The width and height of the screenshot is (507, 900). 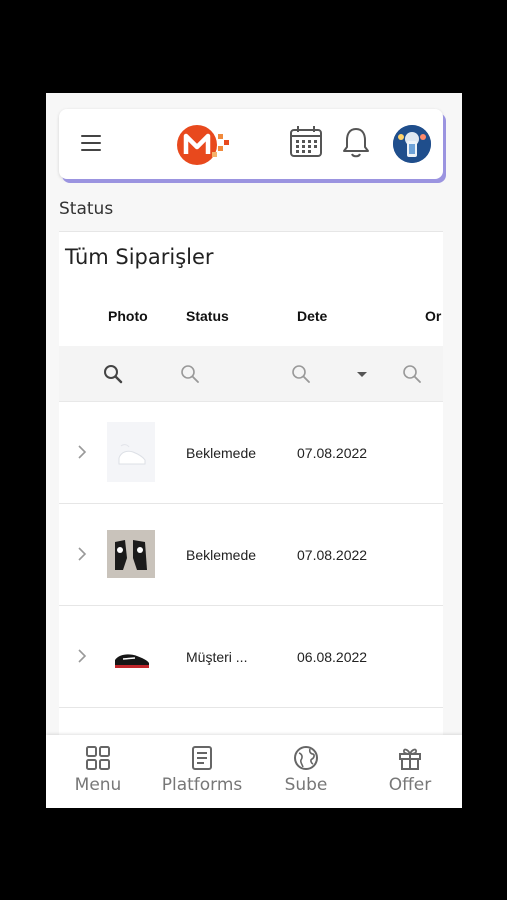 I want to click on black-red-sneaker-photo, so click(x=131, y=656).